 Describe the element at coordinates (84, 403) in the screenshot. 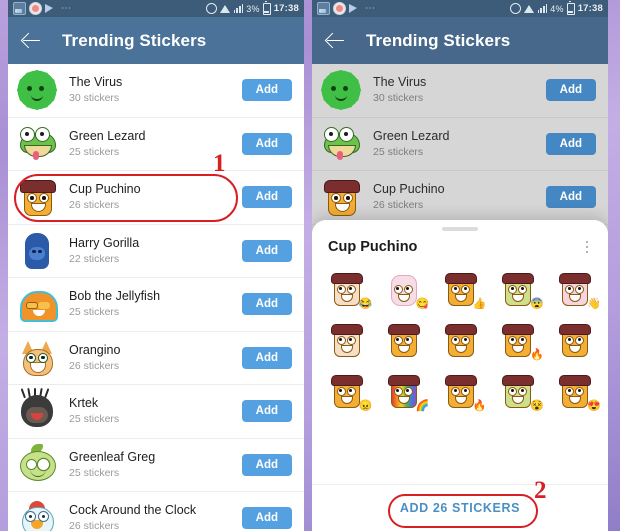

I see `pack-name: Krtek` at that location.